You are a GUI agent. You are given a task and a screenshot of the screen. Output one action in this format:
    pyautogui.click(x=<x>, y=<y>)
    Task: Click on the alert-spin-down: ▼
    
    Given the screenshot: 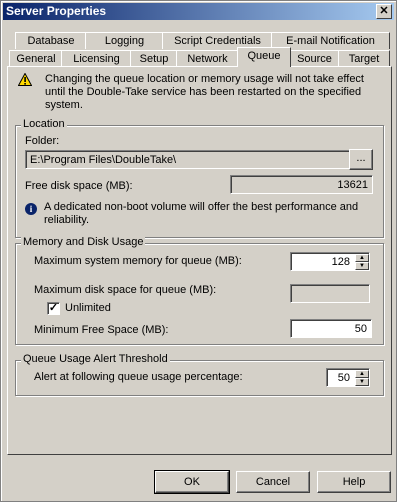 What is the action you would take?
    pyautogui.click(x=362, y=382)
    